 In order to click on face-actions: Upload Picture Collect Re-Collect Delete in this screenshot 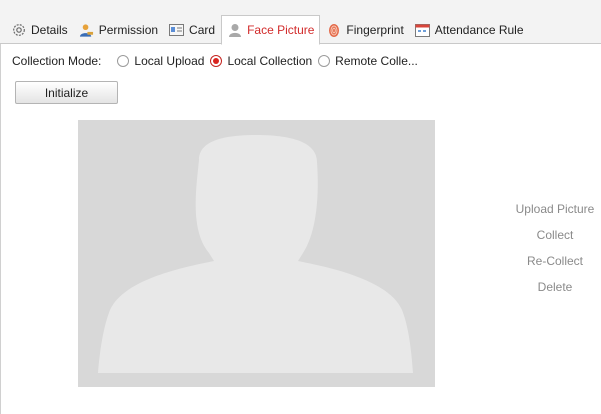, I will do `click(554, 252)`.